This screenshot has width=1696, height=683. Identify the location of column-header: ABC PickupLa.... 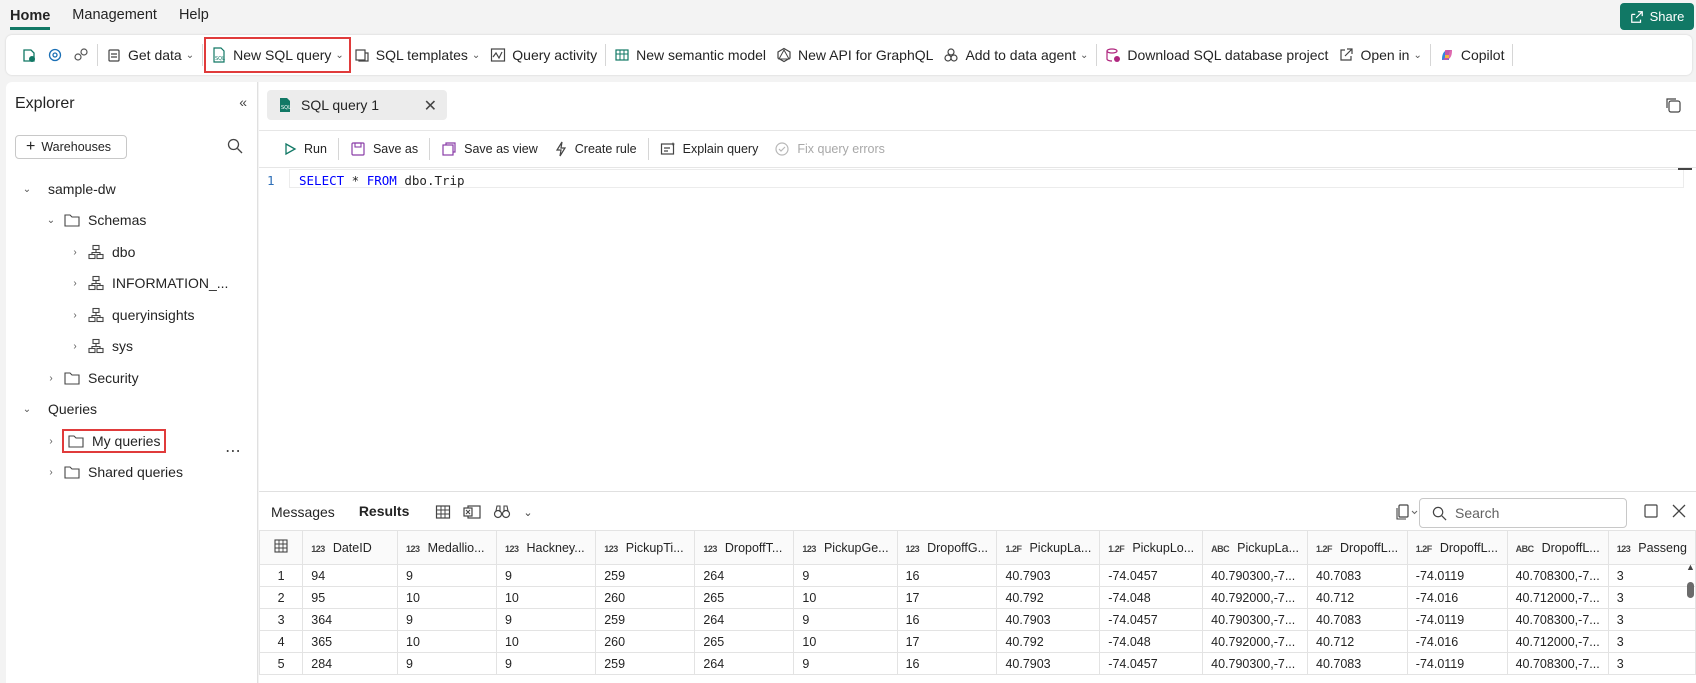
(1255, 547).